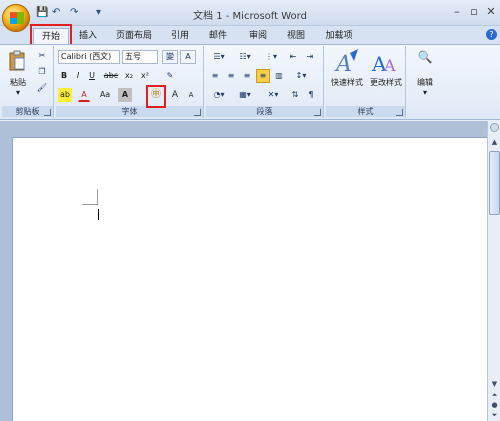 The image size is (500, 421). I want to click on quick-styles-button: A, so click(347, 73).